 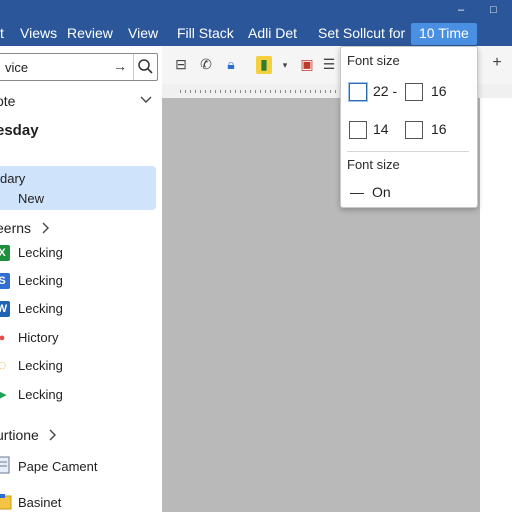 I want to click on list-item-label: Hictory, so click(x=38, y=337).